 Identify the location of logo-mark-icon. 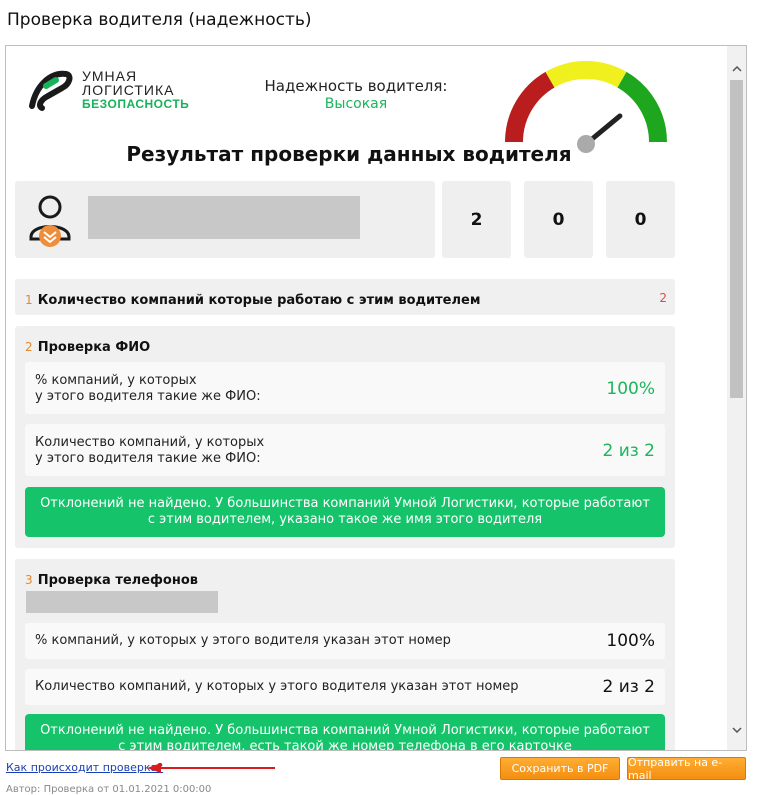
(51, 90).